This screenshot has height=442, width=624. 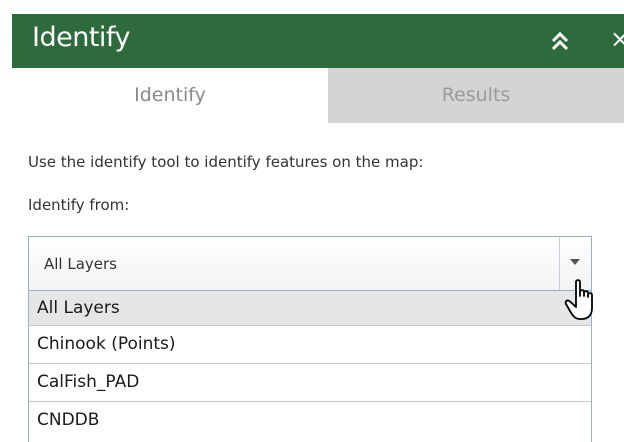 What do you see at coordinates (310, 419) in the screenshot?
I see `option-cnddb: CNDDB` at bounding box center [310, 419].